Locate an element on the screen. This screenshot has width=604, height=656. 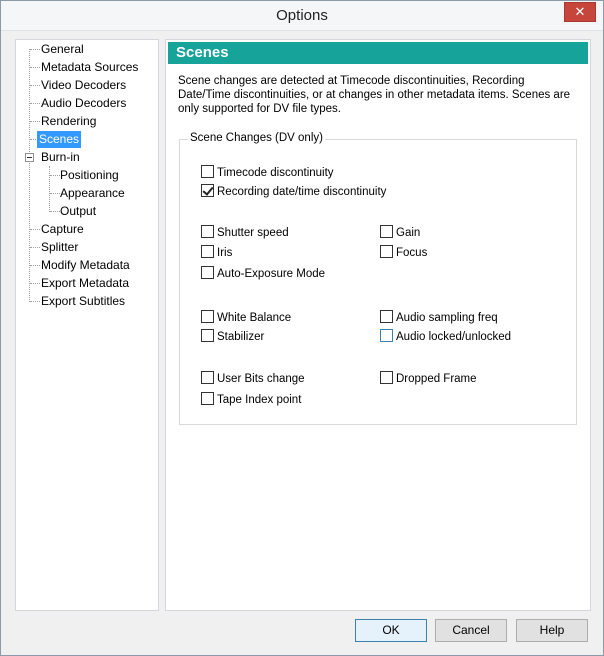
tree-item-video-decoders: Video Decoders is located at coordinates (83, 85).